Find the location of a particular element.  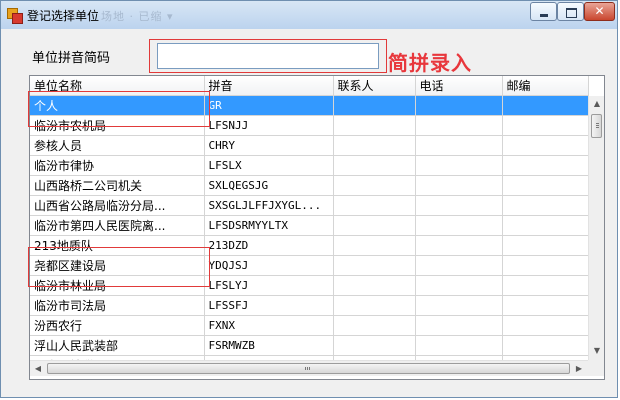

table-row: 个人 GR is located at coordinates (309, 105).